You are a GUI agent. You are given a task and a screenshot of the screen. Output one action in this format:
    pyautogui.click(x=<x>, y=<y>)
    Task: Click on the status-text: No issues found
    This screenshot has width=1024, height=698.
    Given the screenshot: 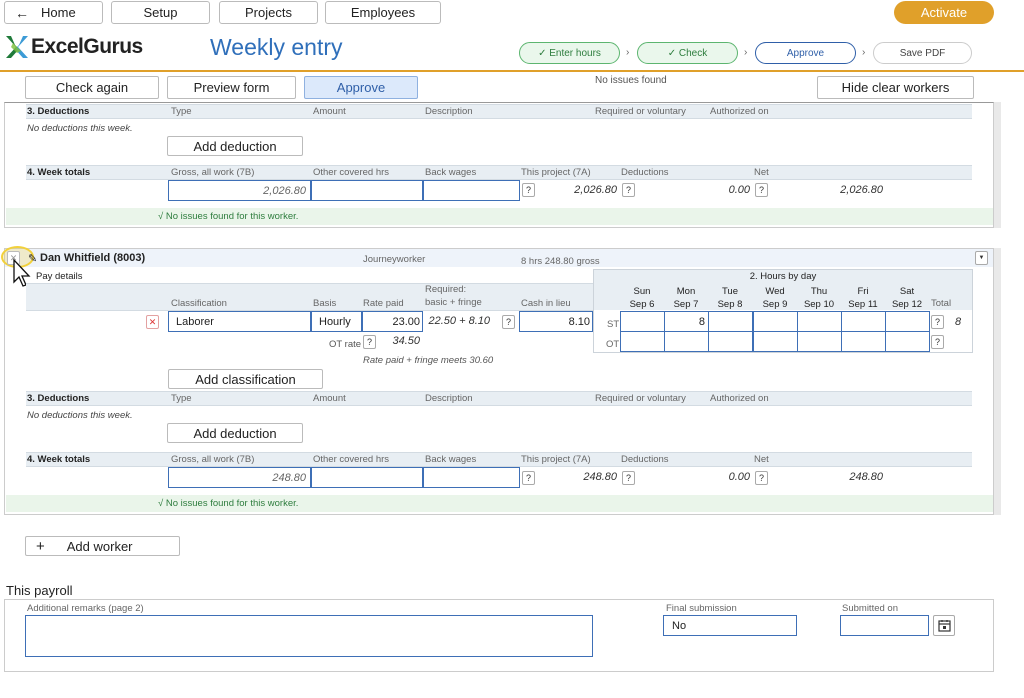 What is the action you would take?
    pyautogui.click(x=631, y=80)
    